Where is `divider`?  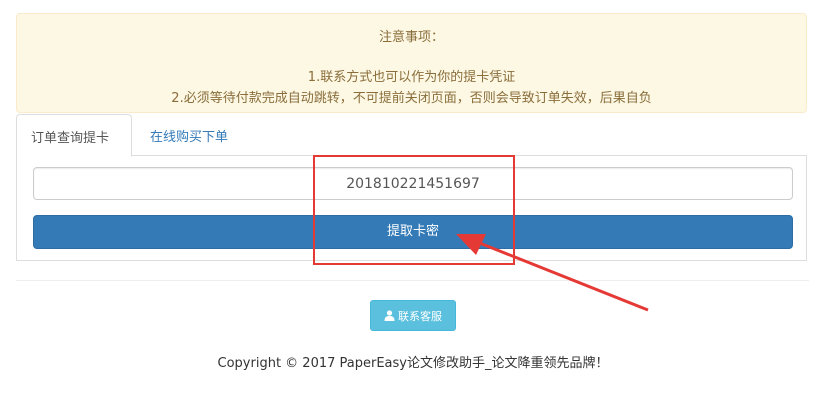
divider is located at coordinates (412, 280).